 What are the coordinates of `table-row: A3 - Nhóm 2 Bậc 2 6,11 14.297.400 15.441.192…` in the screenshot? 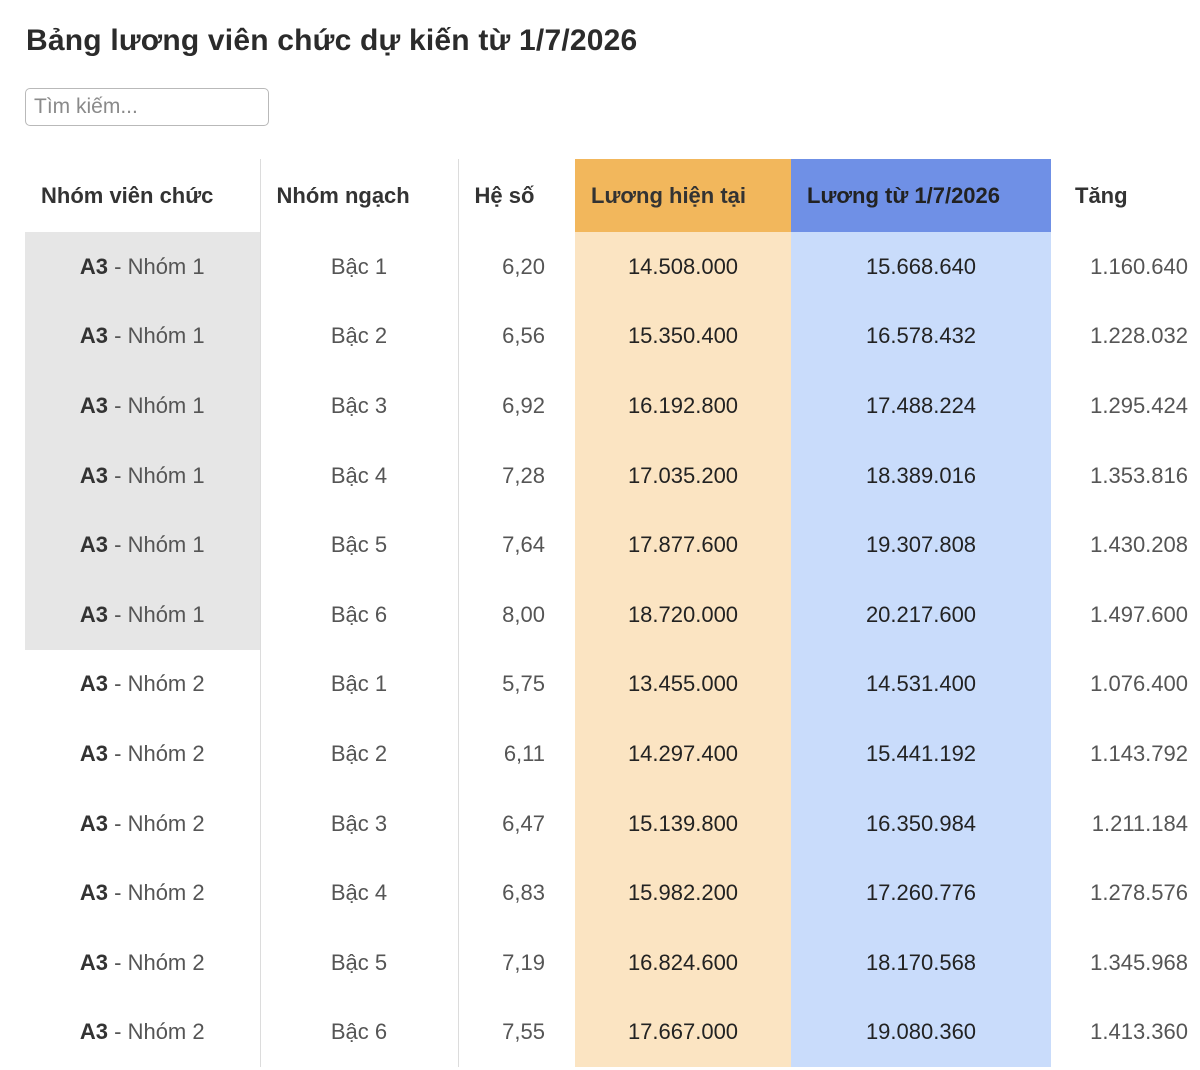 It's located at (612, 754).